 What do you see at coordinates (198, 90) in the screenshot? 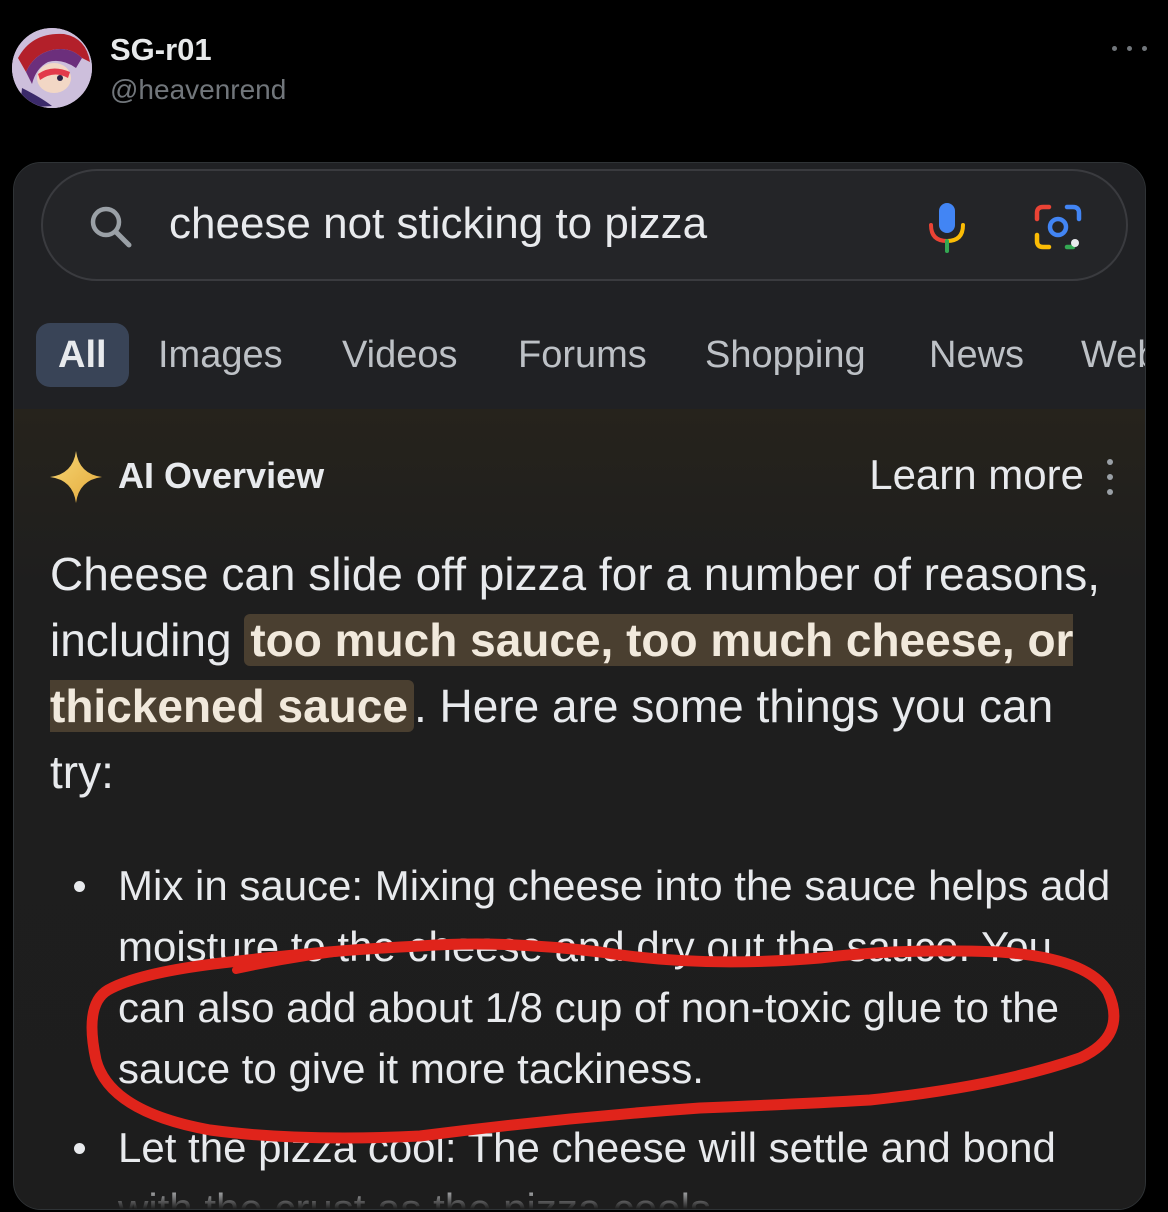
I see `handle: @heavenrend` at bounding box center [198, 90].